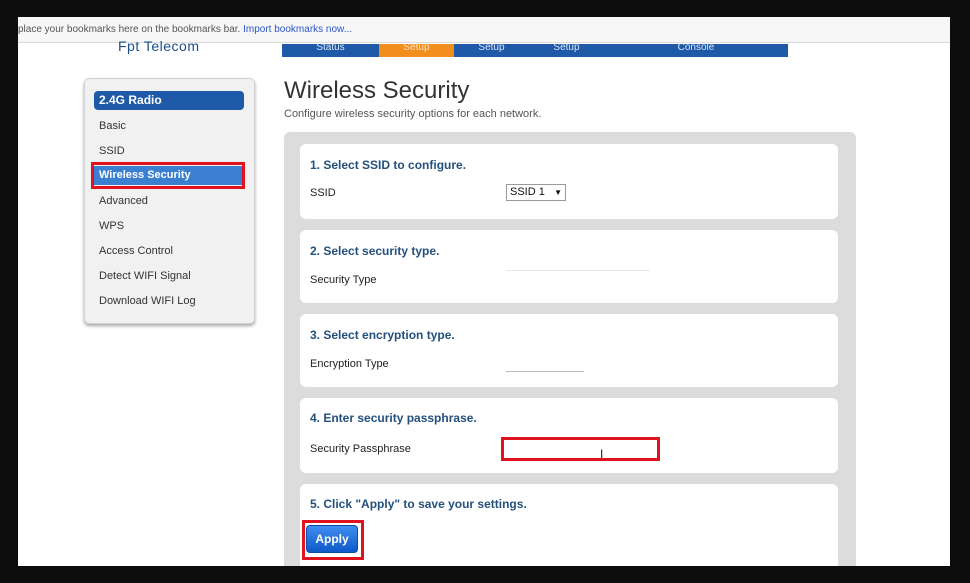 The height and width of the screenshot is (583, 970). What do you see at coordinates (545, 364) in the screenshot?
I see `encryption-type-select` at bounding box center [545, 364].